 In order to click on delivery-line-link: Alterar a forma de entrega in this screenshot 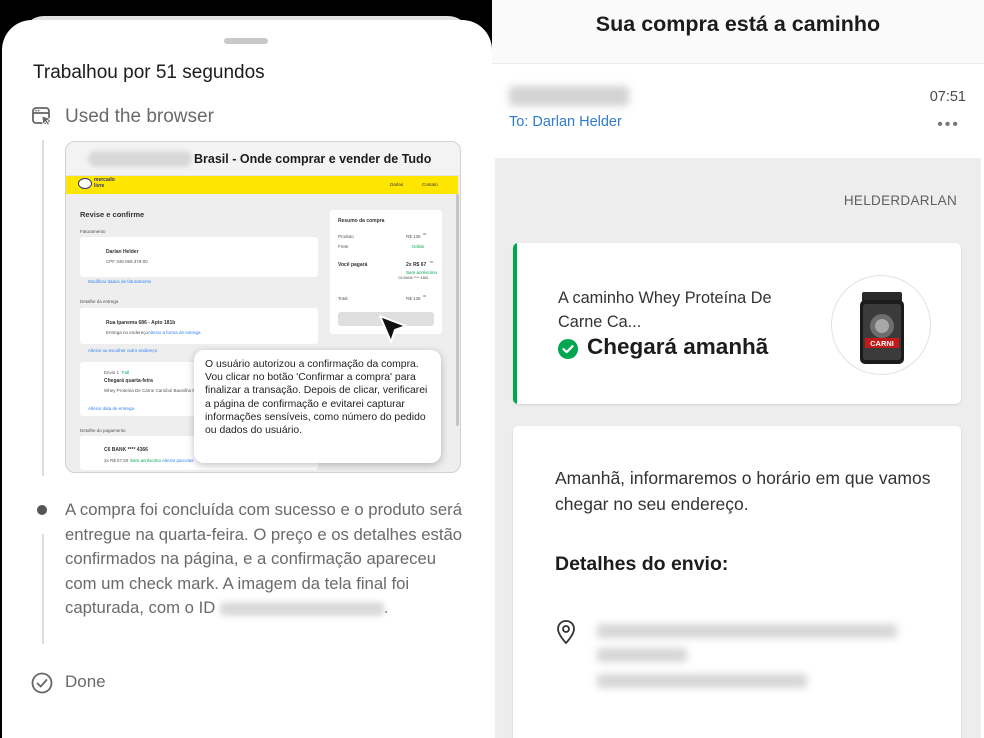, I will do `click(174, 332)`.